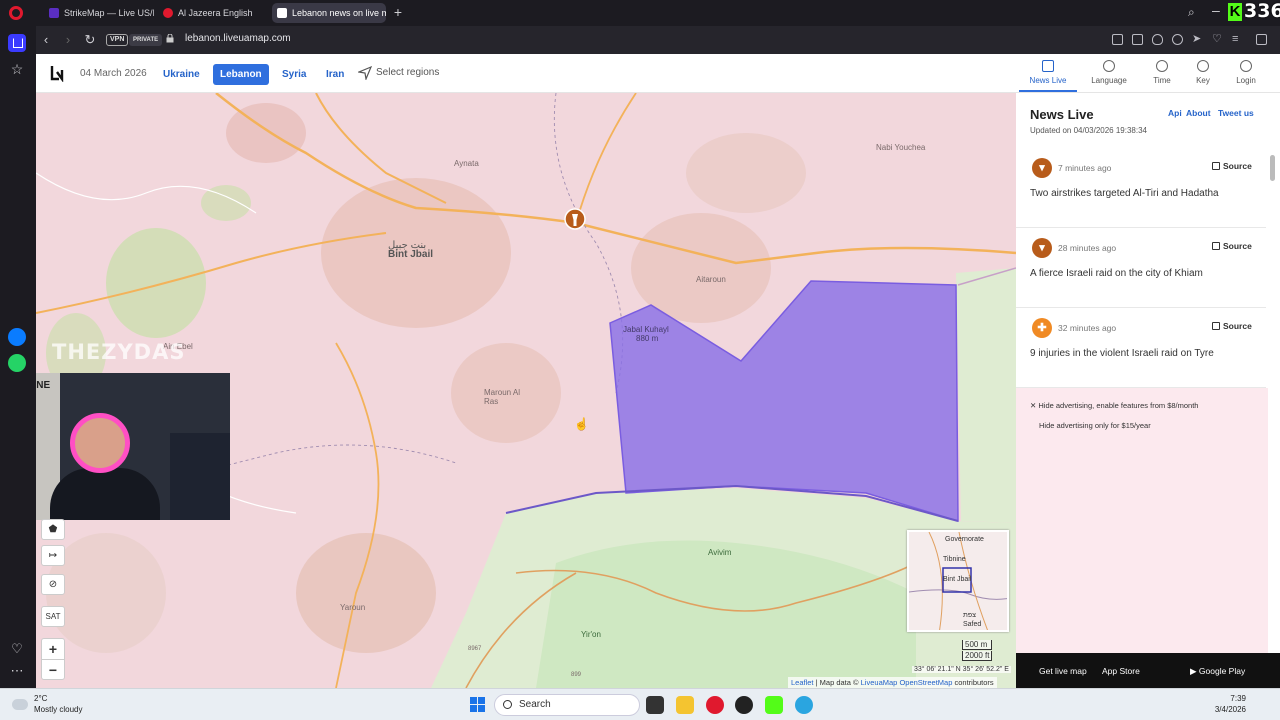  Describe the element at coordinates (329, 13) in the screenshot. I see `tab-liveuamap: Lebanon news on live ma` at that location.